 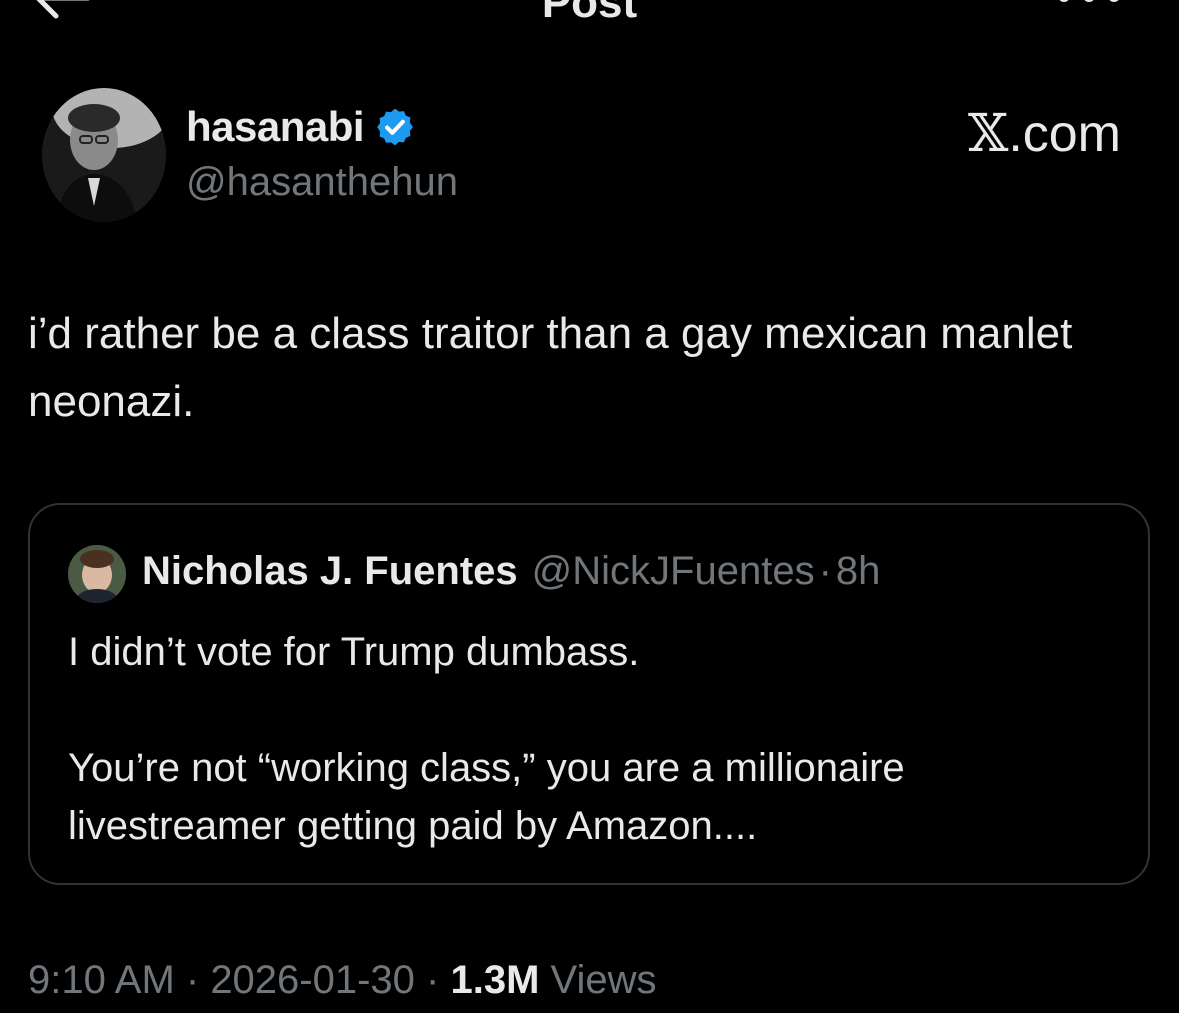 I want to click on quote-avatar-photo, so click(x=97, y=574).